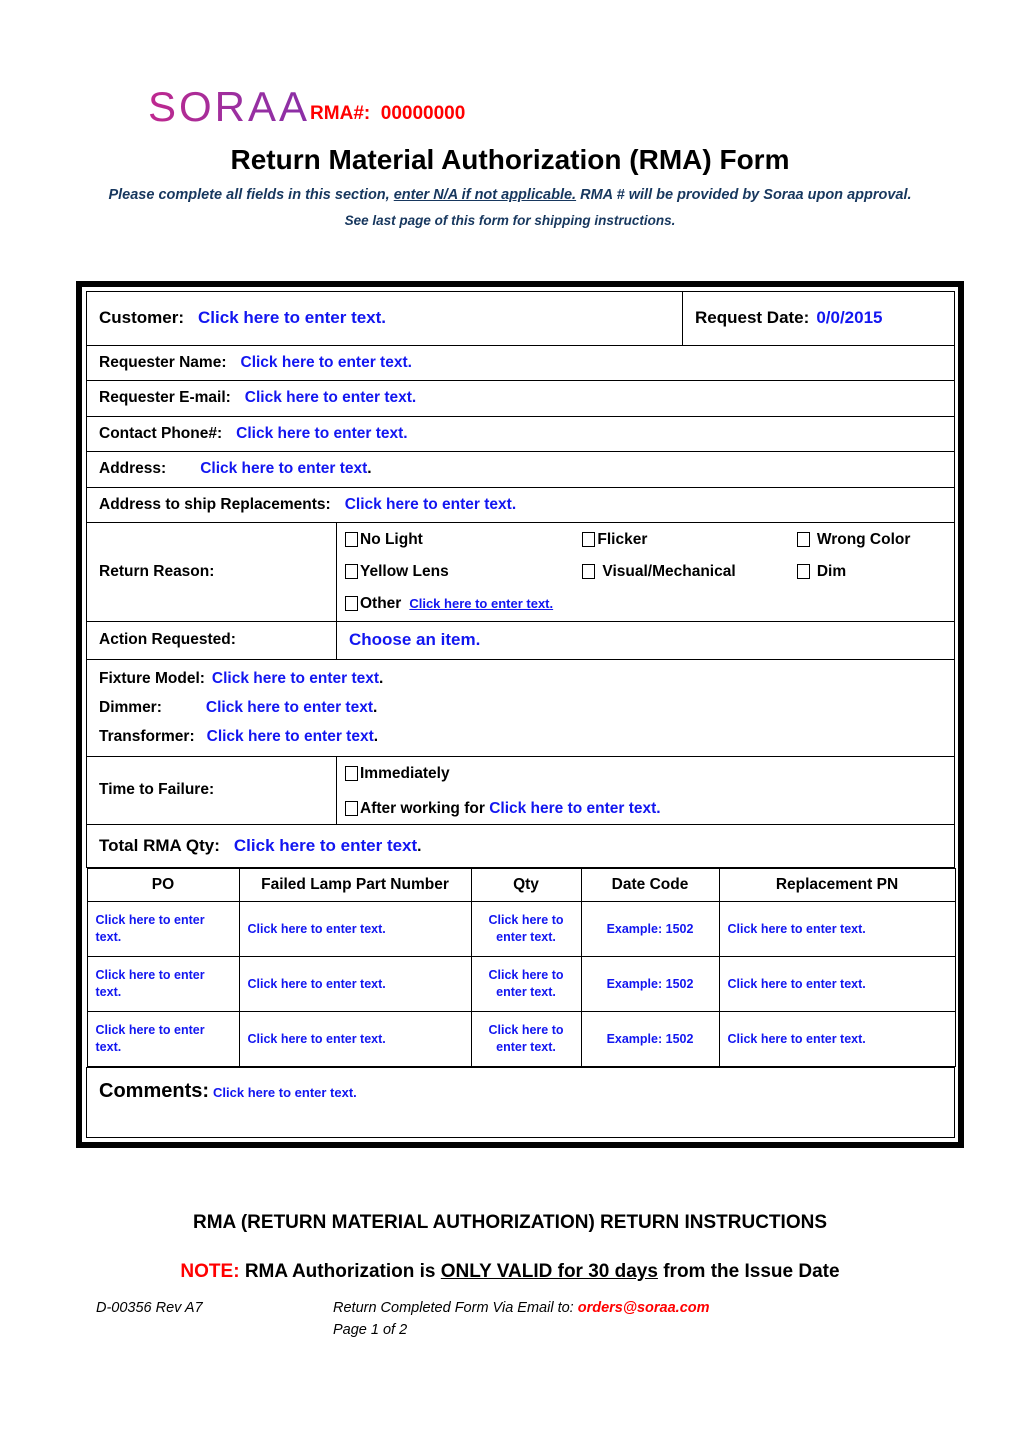 The height and width of the screenshot is (1443, 1020). What do you see at coordinates (837, 885) in the screenshot?
I see `col-header-replacement-pn: Replacement PN` at bounding box center [837, 885].